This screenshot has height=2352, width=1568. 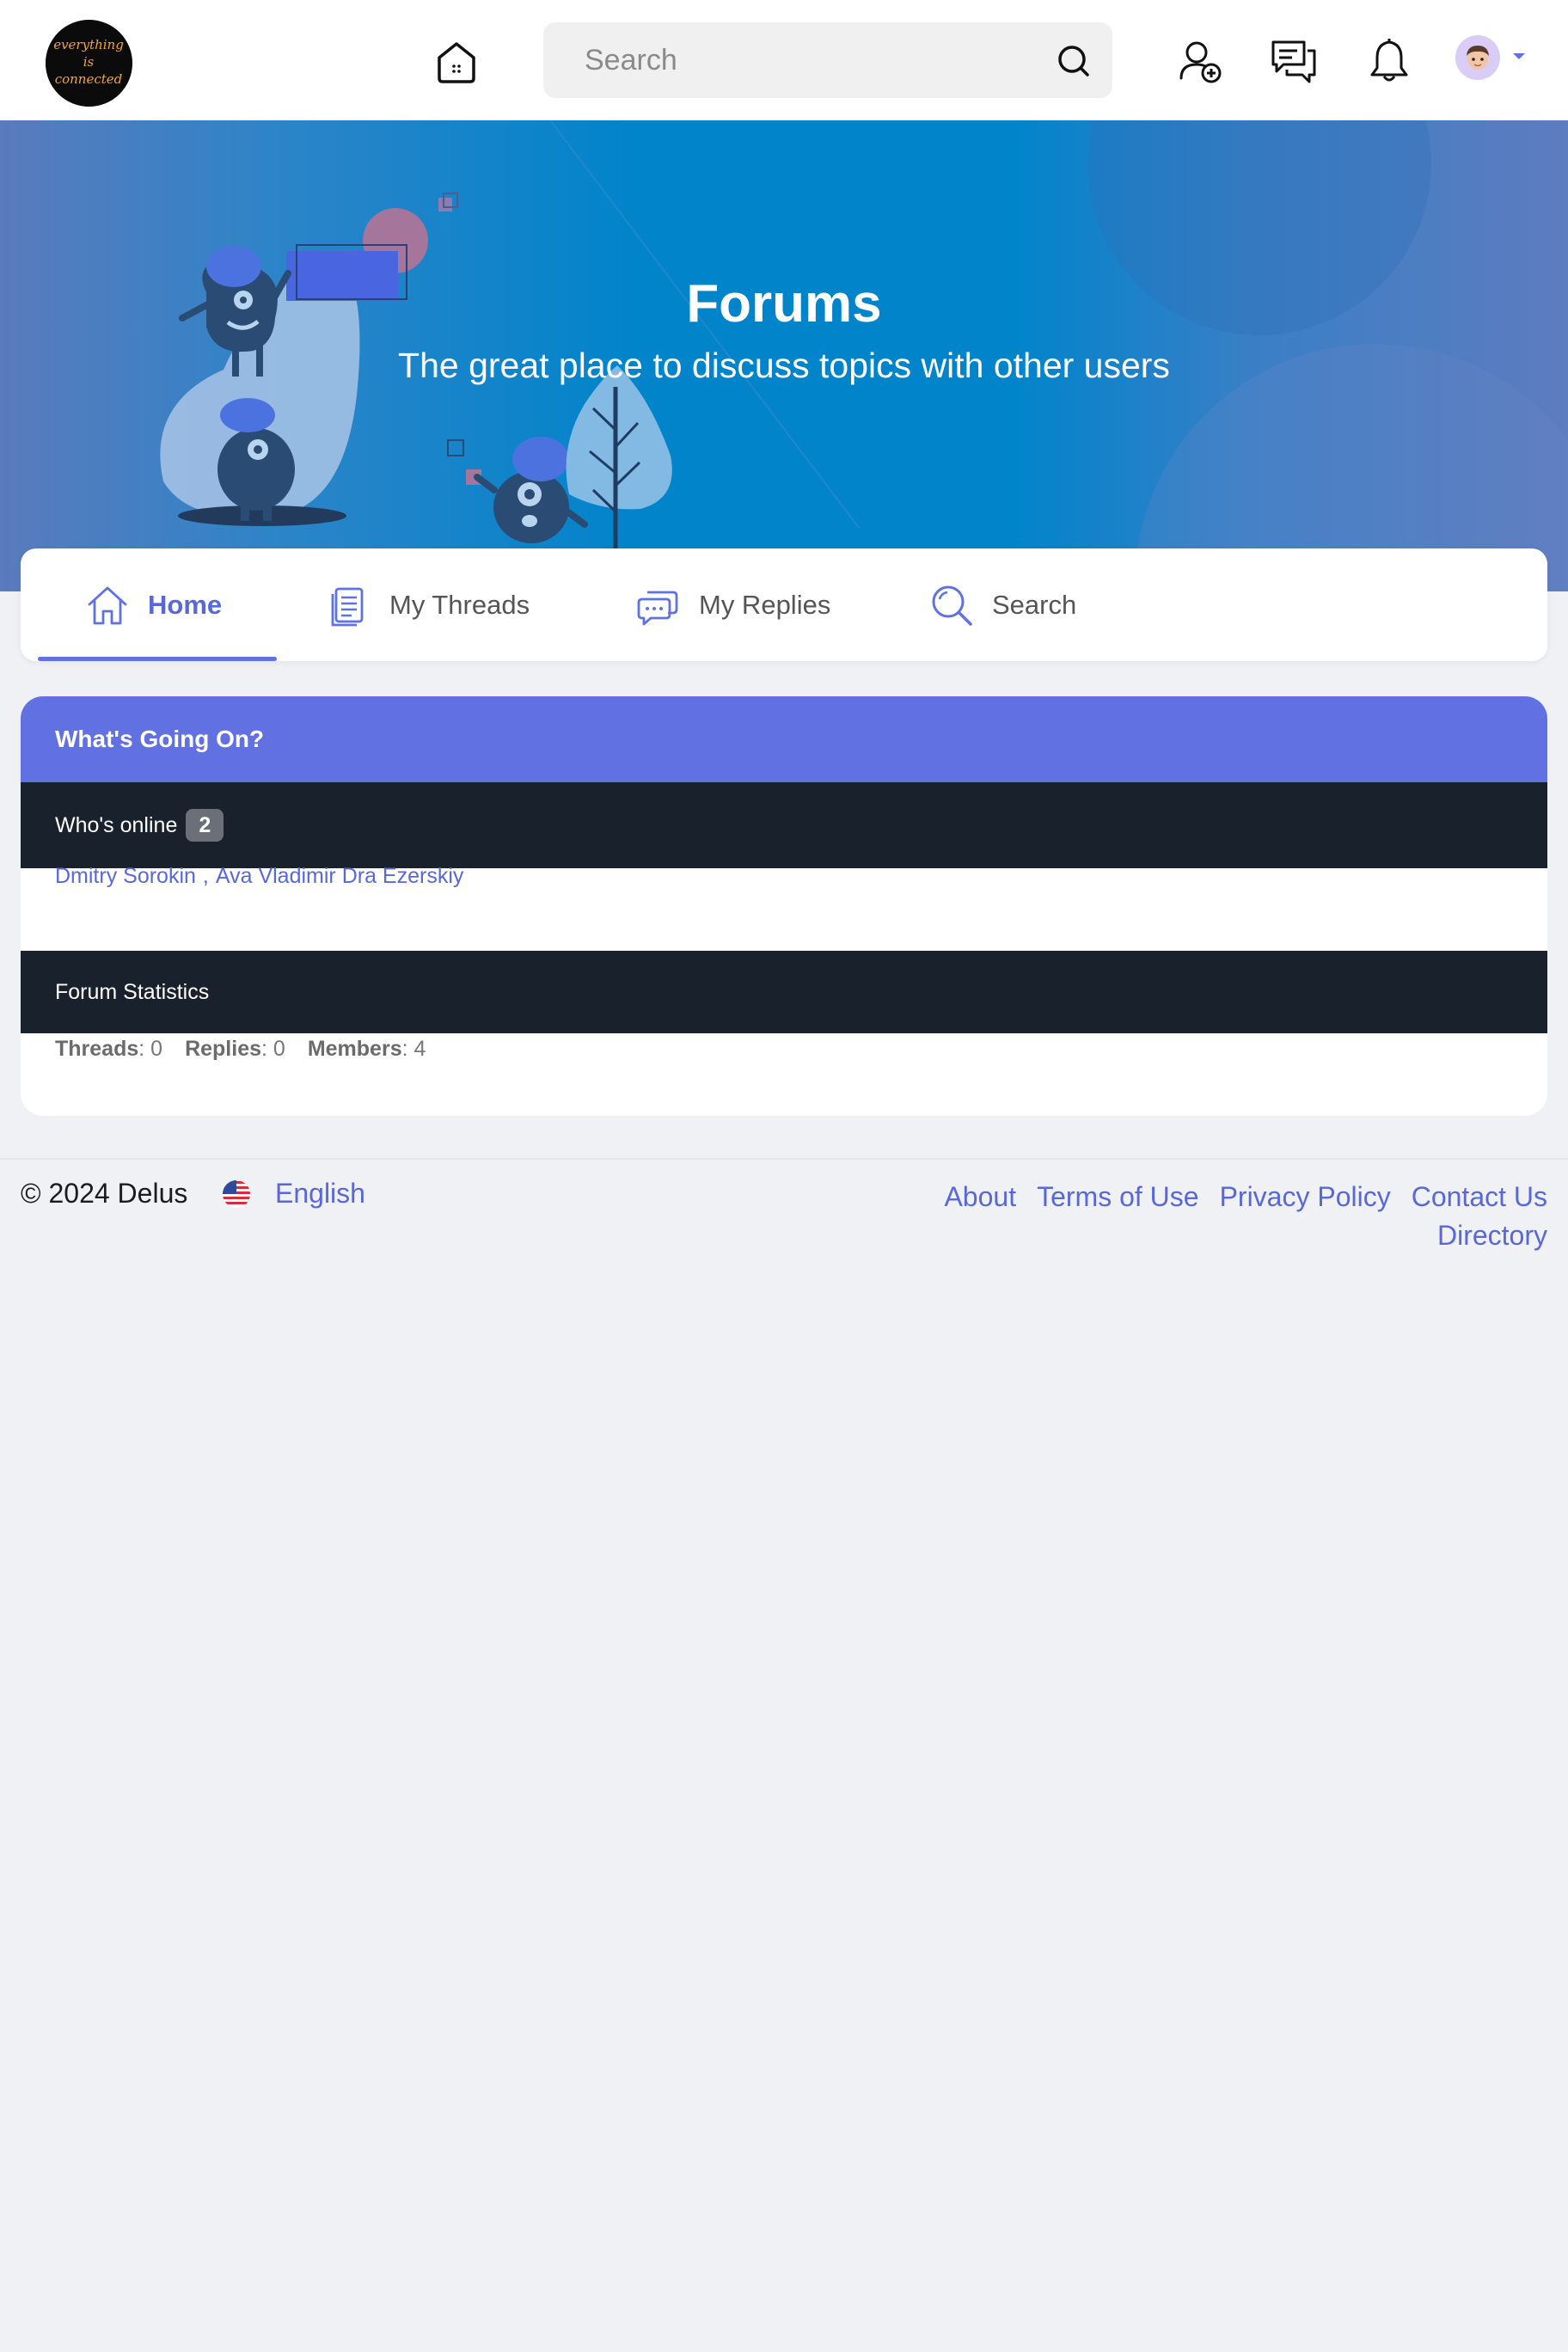 I want to click on avatar, so click(x=1477, y=57).